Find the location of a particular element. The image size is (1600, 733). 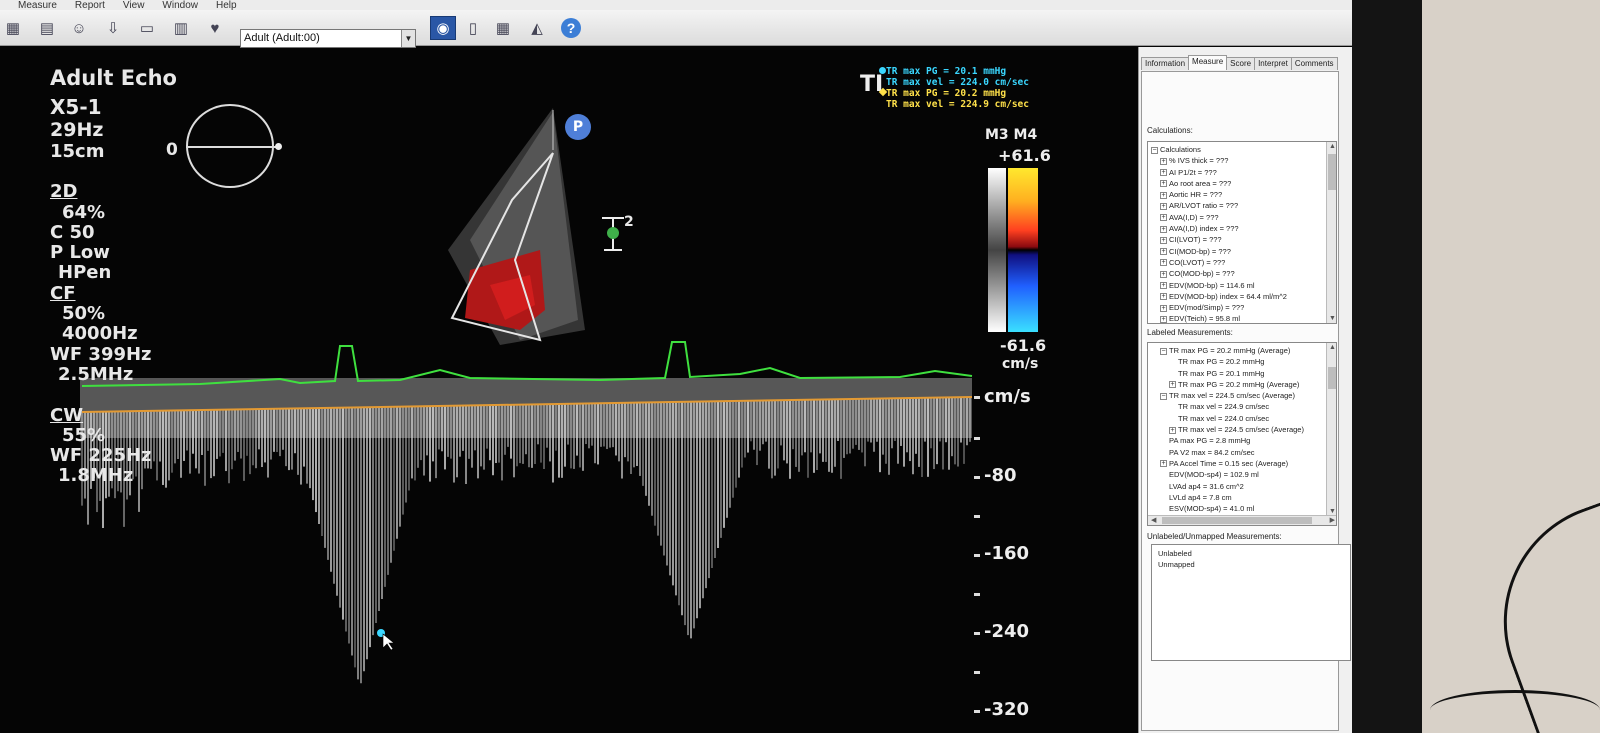

patient-icon: ▦ is located at coordinates (13, 28).